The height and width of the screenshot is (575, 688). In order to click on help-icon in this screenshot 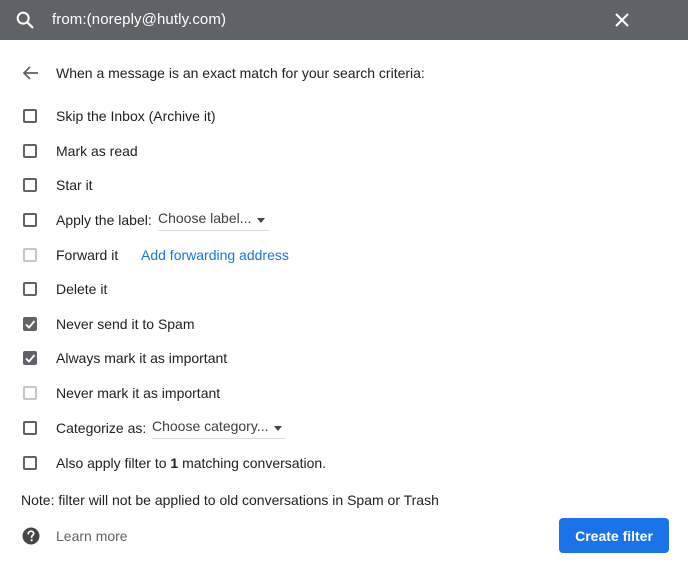, I will do `click(31, 536)`.